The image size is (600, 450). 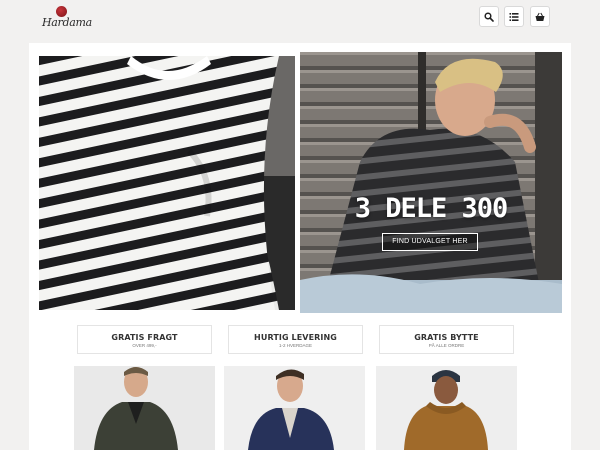 What do you see at coordinates (430, 242) in the screenshot?
I see `hero-cta-button: FIND UDVALGET HER` at bounding box center [430, 242].